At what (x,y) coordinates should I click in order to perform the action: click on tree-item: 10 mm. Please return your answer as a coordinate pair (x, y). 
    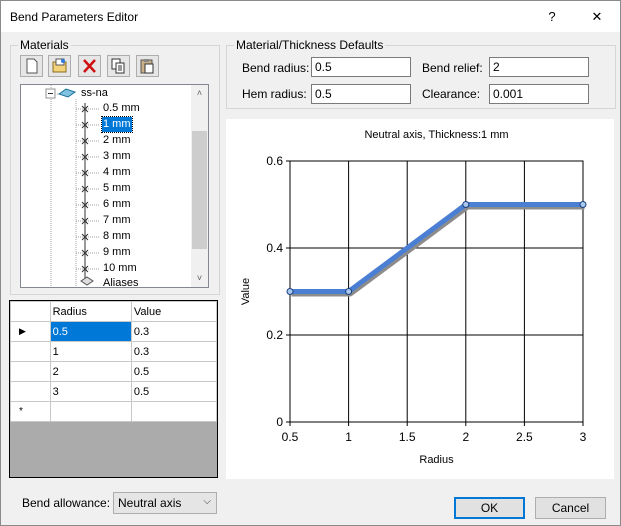
    Looking at the image, I should click on (120, 268).